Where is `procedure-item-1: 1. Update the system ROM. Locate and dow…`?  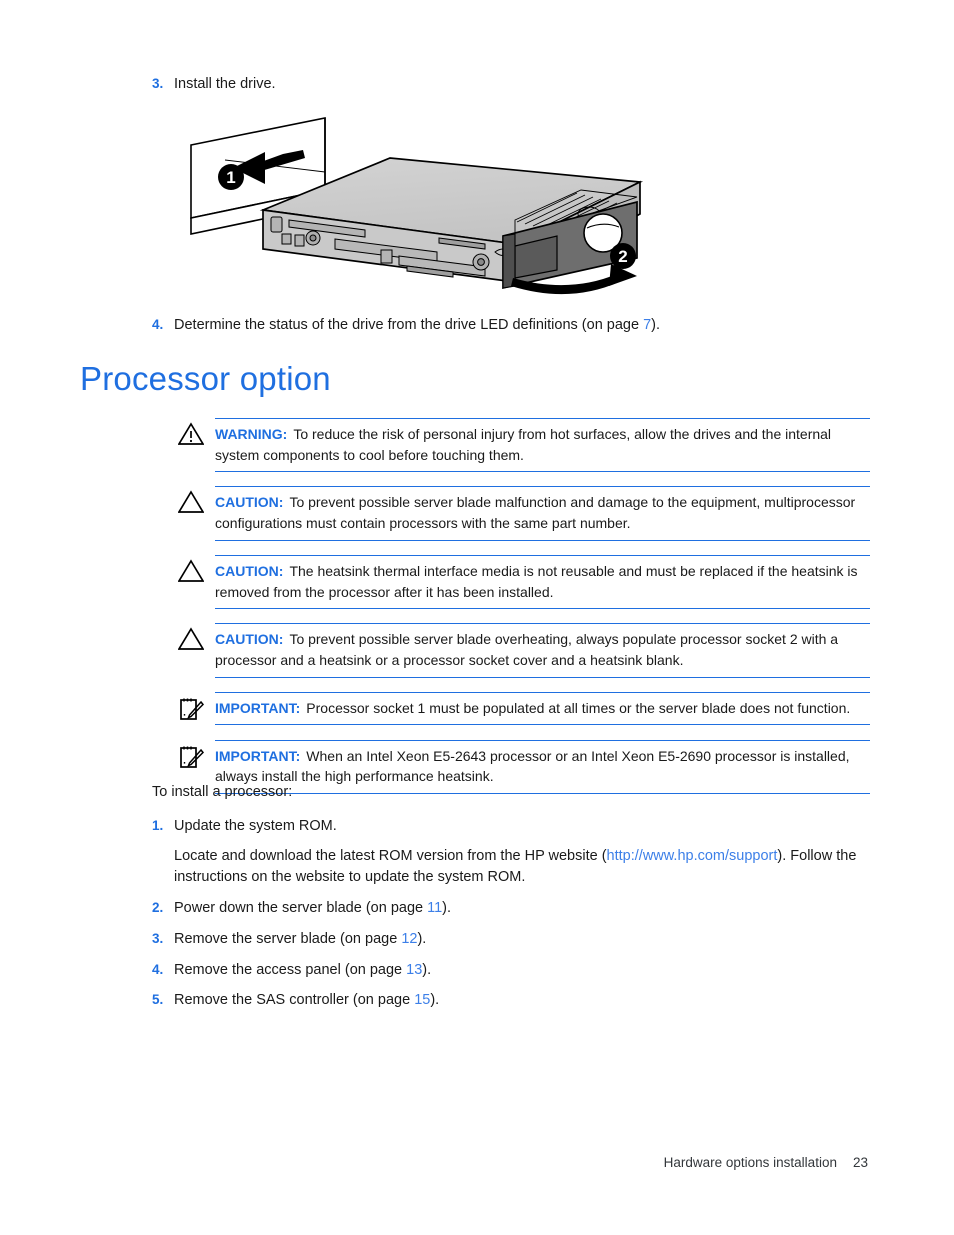
procedure-item-1: 1. Update the system ROM. Locate and dow… is located at coordinates (510, 852).